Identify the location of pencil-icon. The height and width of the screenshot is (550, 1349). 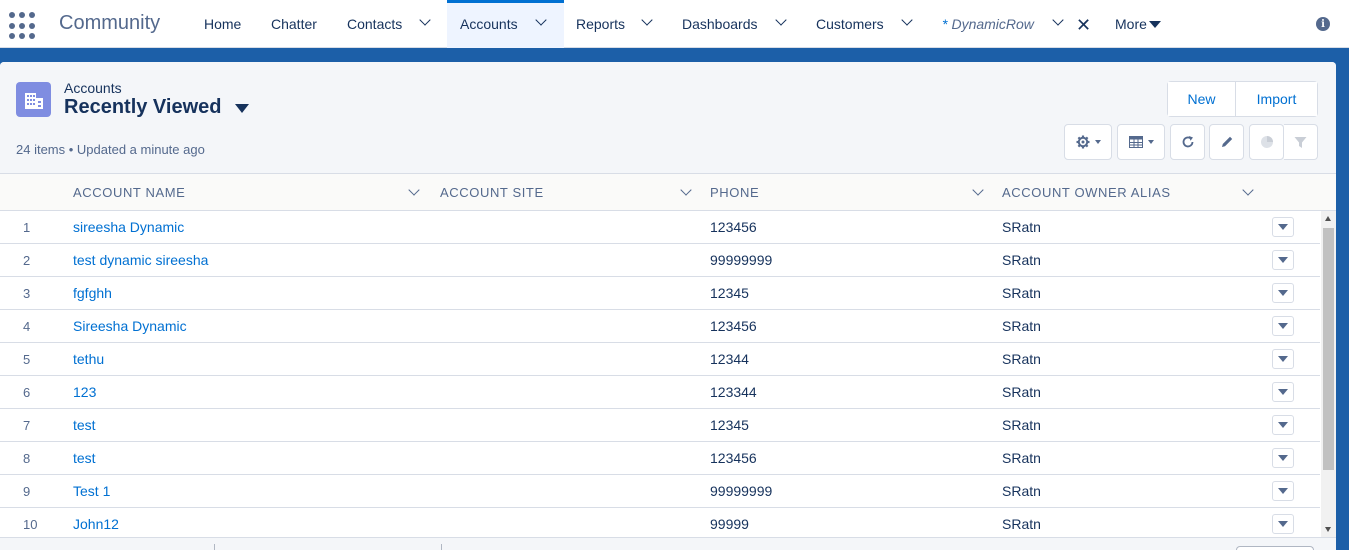
(1226, 141).